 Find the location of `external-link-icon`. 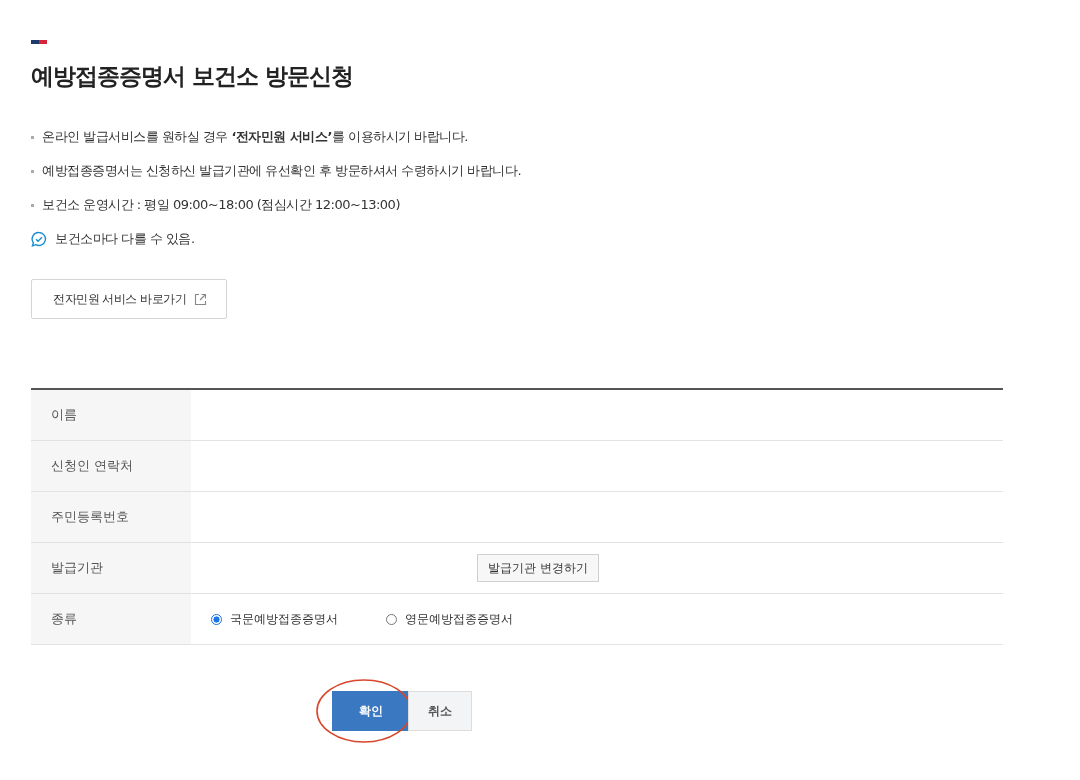

external-link-icon is located at coordinates (201, 299).